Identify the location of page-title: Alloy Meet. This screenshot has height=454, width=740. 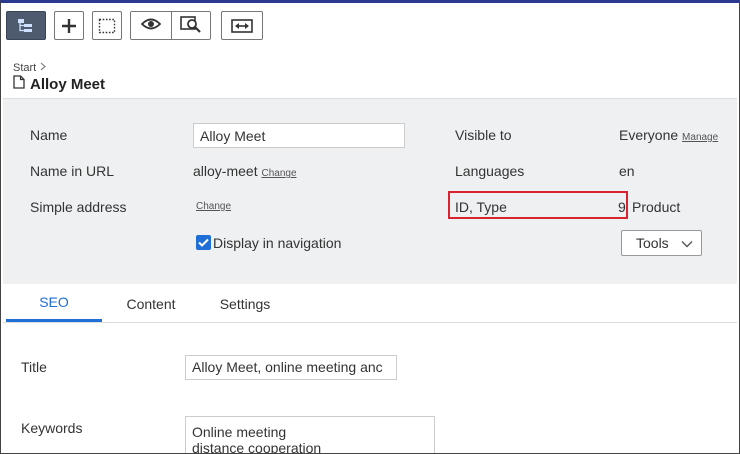
(59, 84).